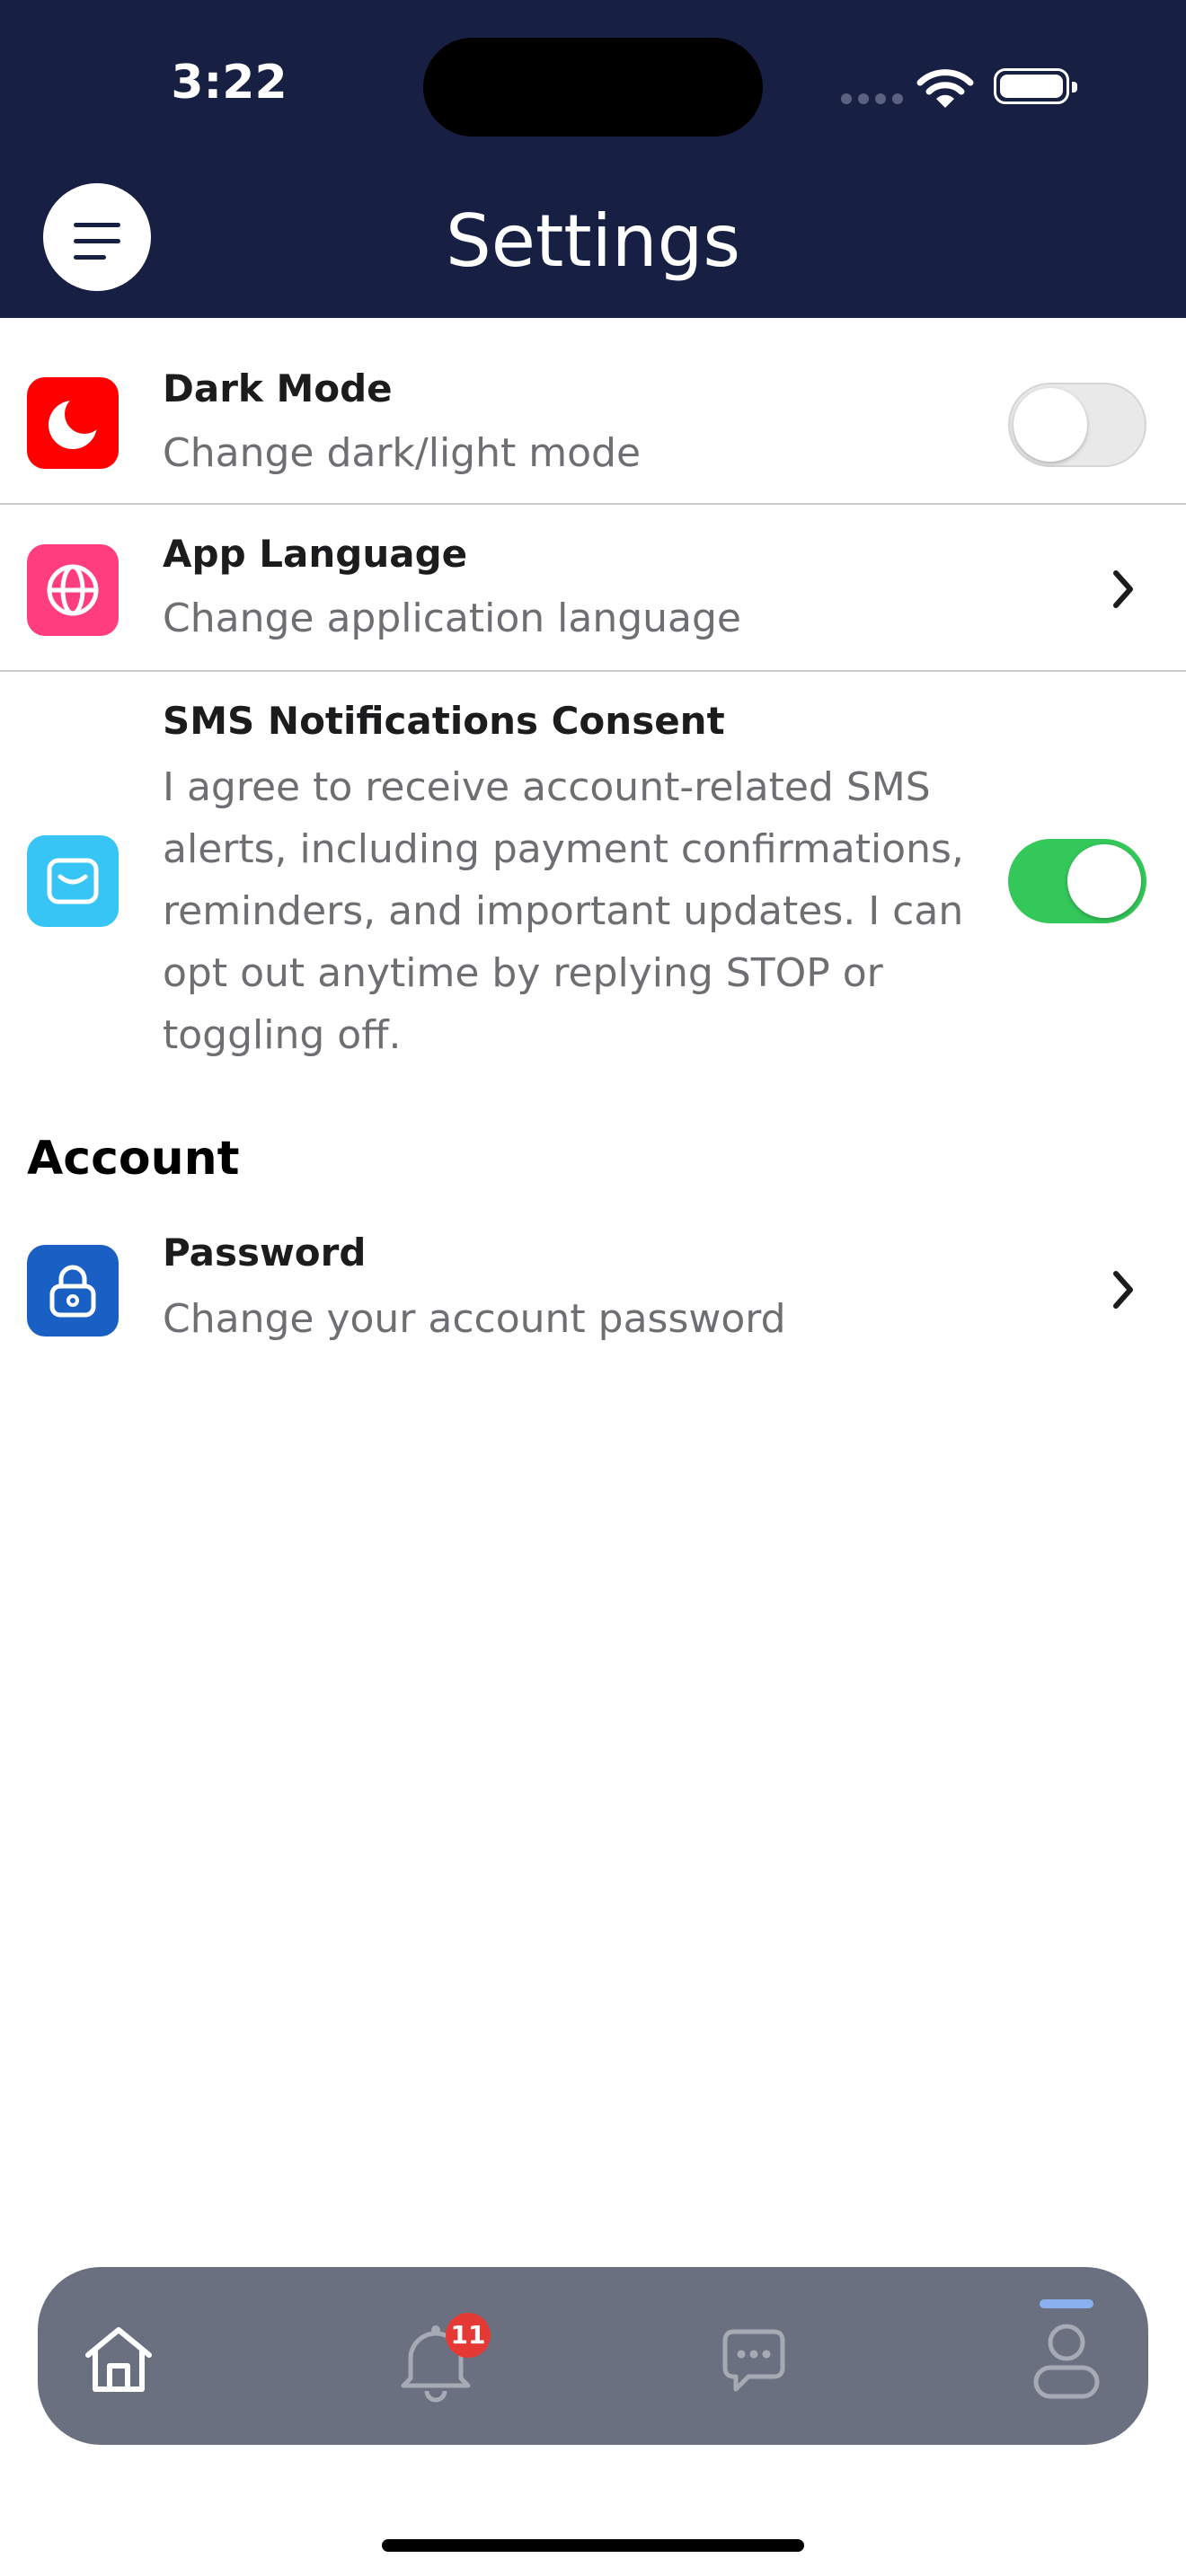  Describe the element at coordinates (1066, 2303) in the screenshot. I see `active-tab-indicator` at that location.